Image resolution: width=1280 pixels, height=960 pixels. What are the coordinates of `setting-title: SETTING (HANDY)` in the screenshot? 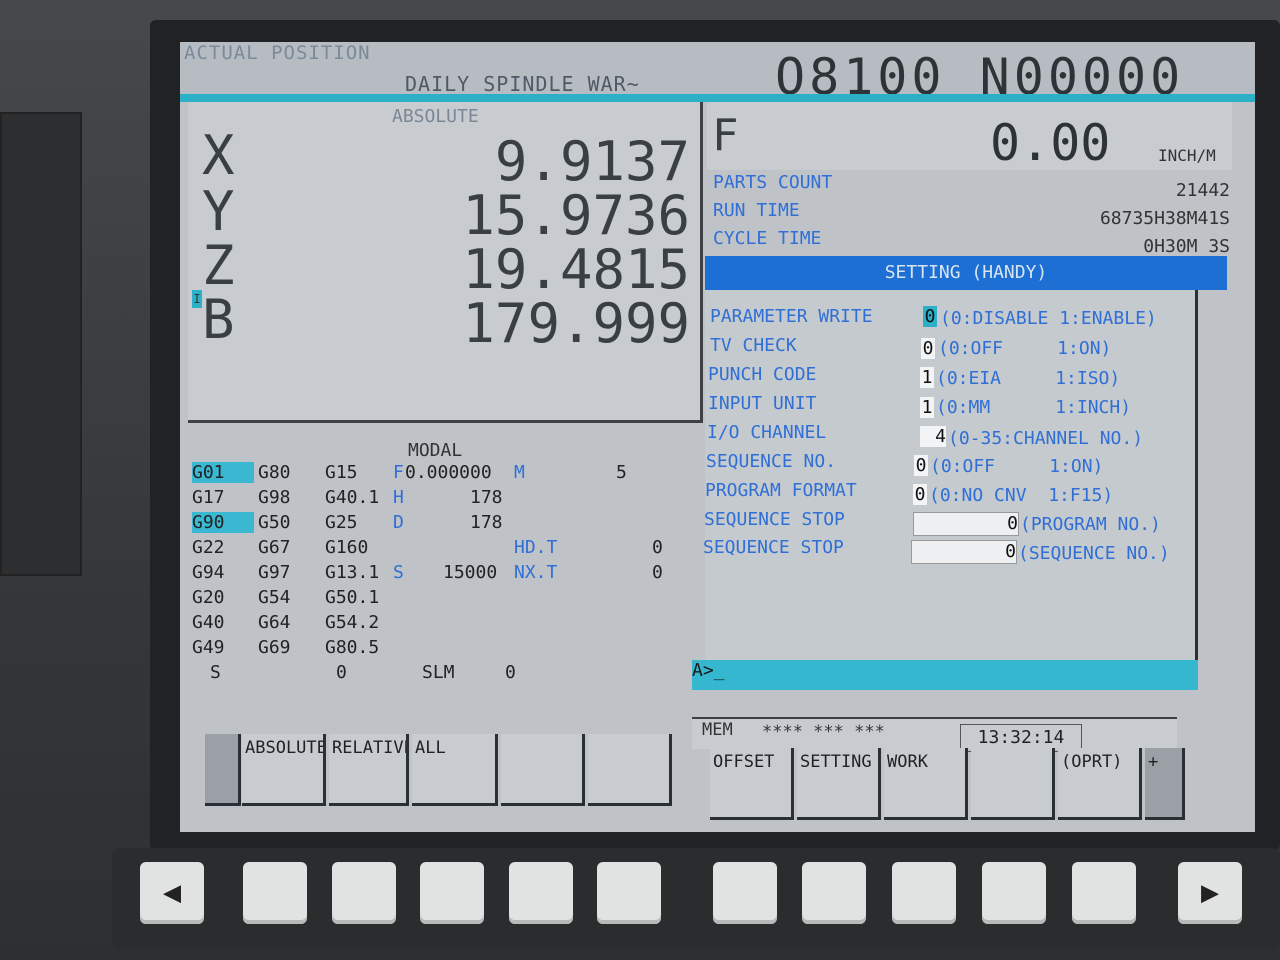 It's located at (966, 272).